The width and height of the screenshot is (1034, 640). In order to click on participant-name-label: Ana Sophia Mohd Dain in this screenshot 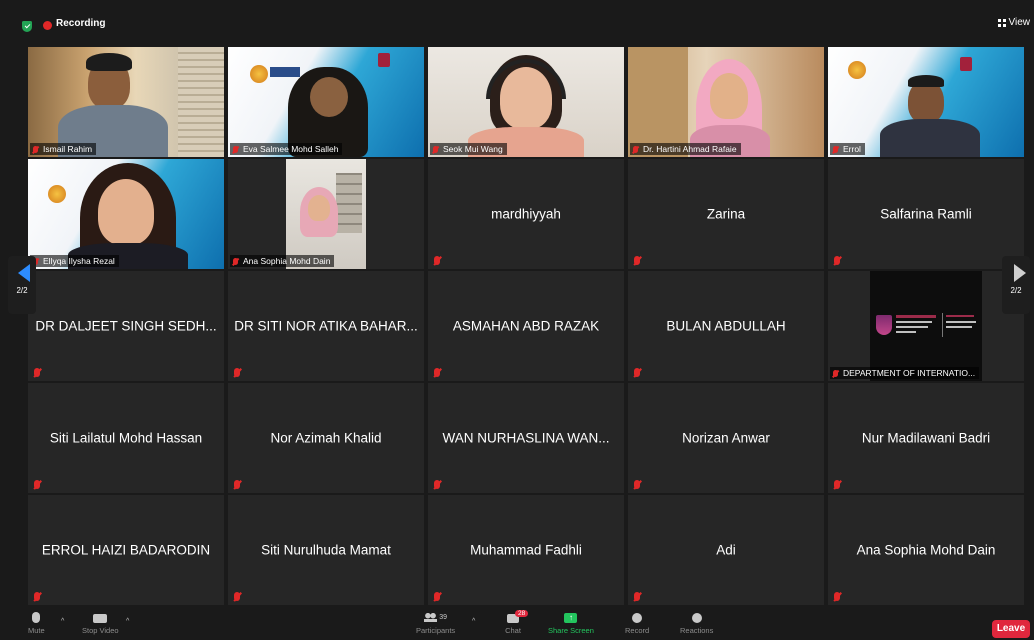, I will do `click(282, 261)`.